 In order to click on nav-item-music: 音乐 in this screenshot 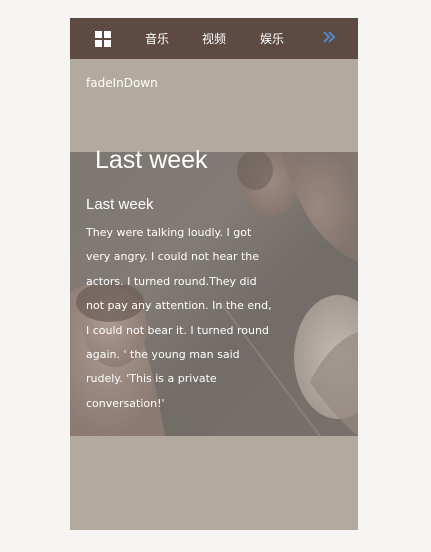, I will do `click(157, 39)`.